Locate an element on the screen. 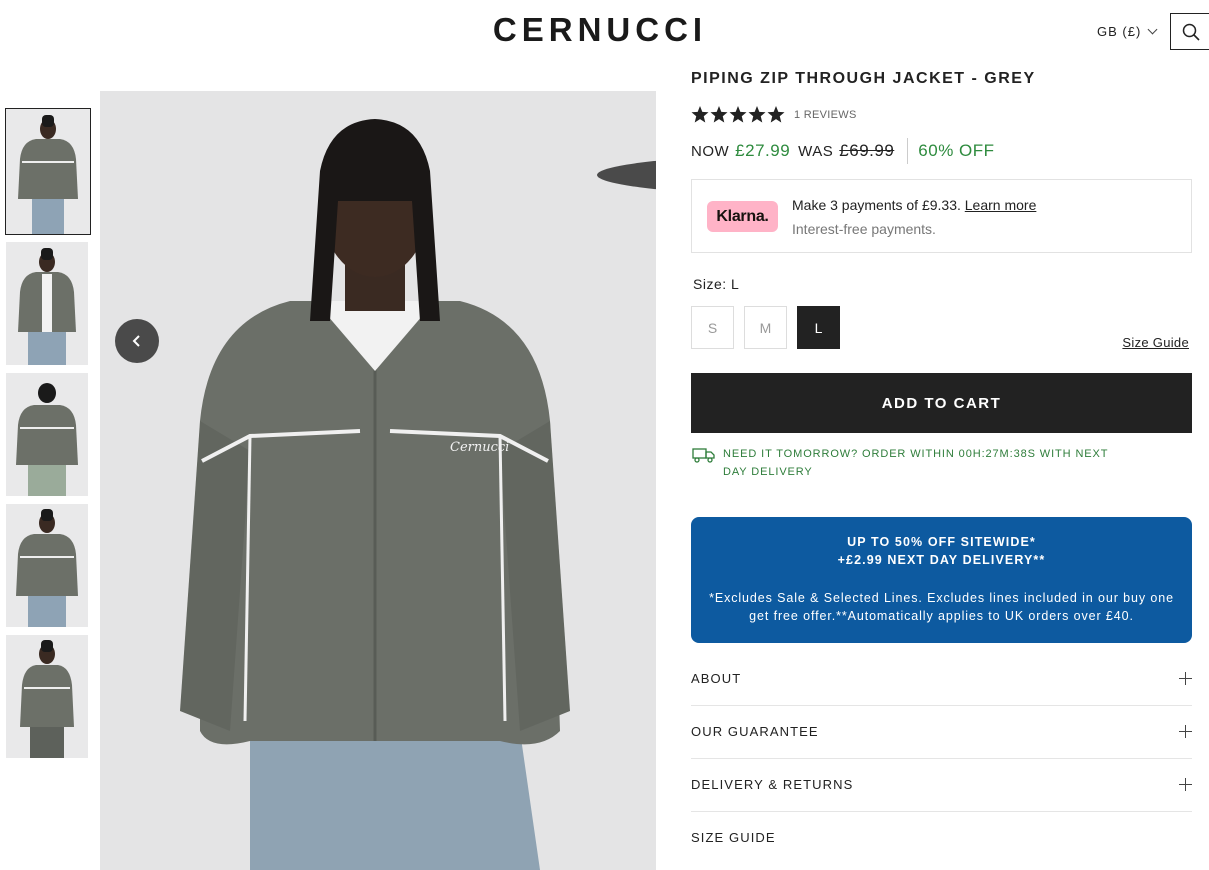  klarna-interest-text: Interest-free payments. is located at coordinates (864, 229).